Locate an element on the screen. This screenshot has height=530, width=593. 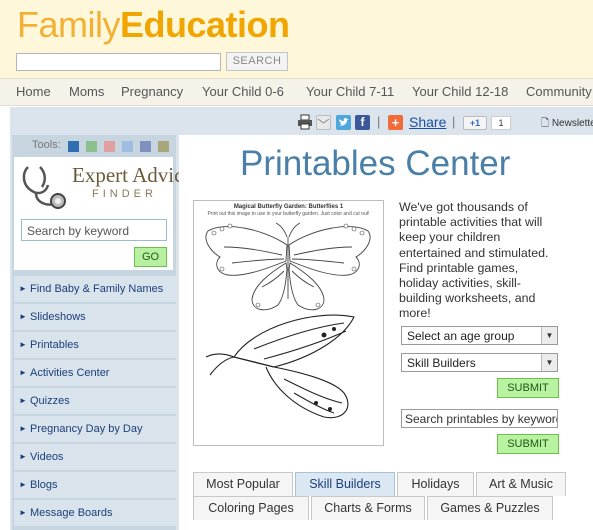
google-plus-one-button: +1 is located at coordinates (475, 123).